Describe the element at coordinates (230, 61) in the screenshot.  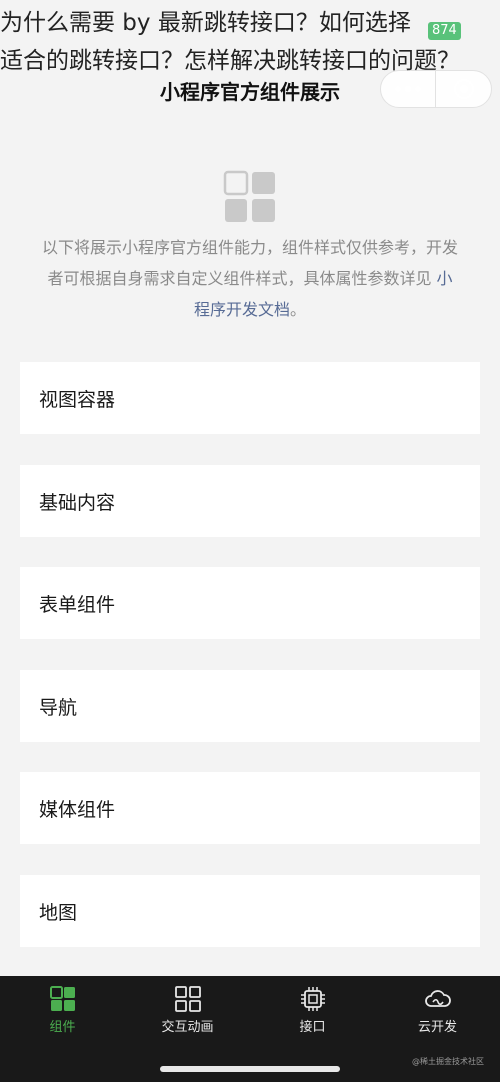
I see `overlay-headline-line2: 适合的跳转接口？怎样解决跳转接口的问题？` at that location.